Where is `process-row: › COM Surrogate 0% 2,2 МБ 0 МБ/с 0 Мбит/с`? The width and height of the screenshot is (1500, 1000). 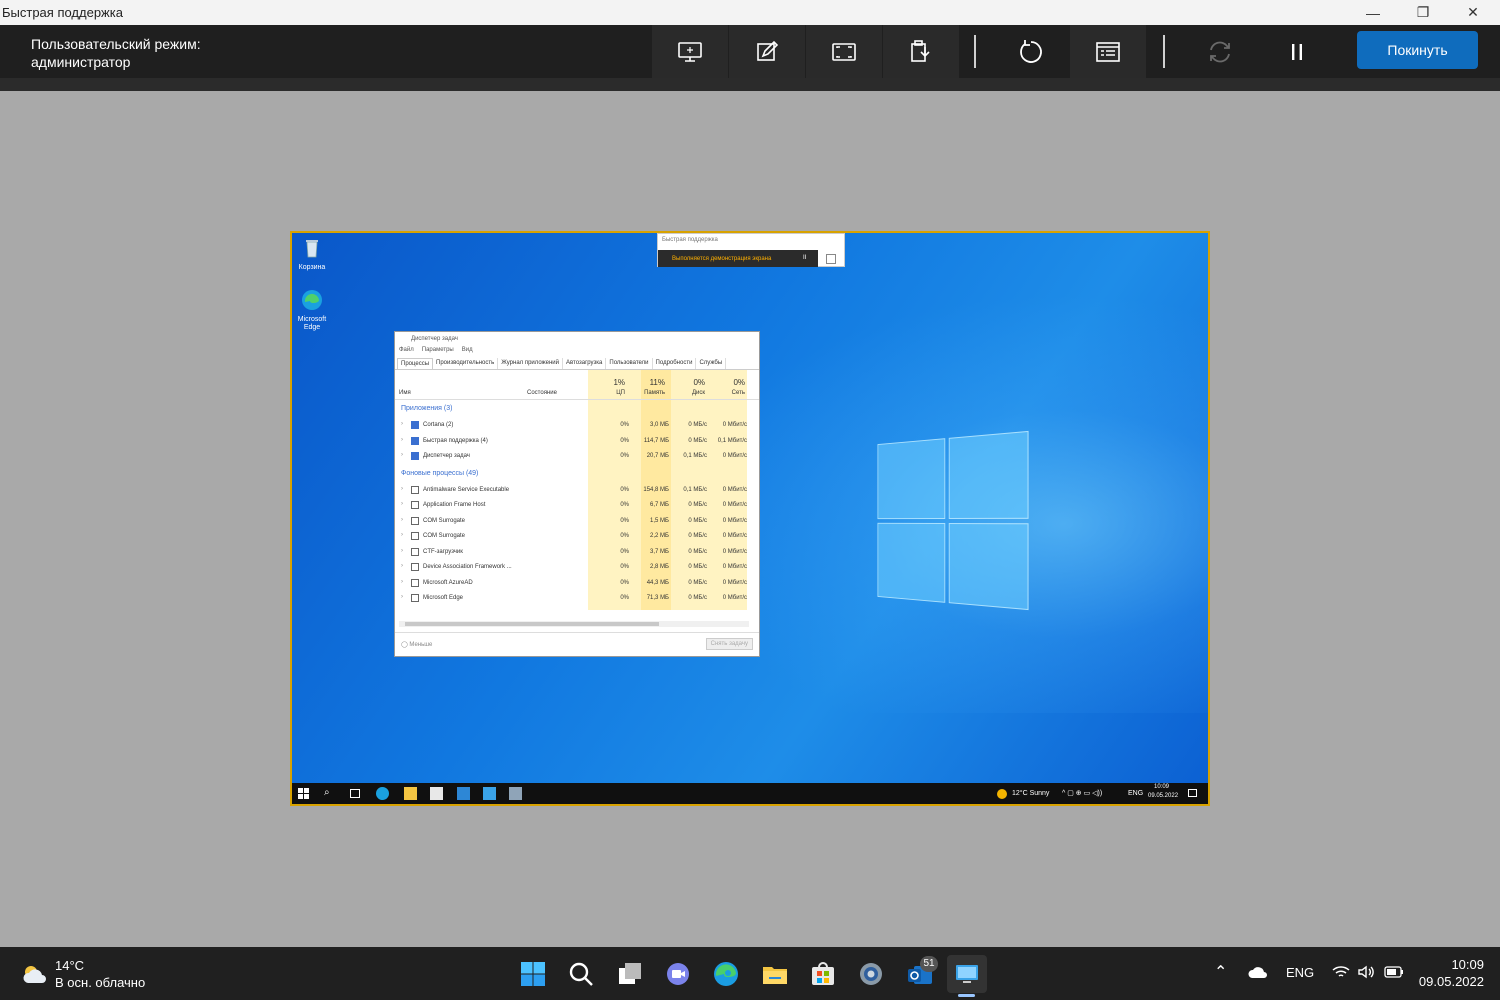
process-row: › COM Surrogate 0% 2,2 МБ 0 МБ/с 0 Мбит/с is located at coordinates (577, 537).